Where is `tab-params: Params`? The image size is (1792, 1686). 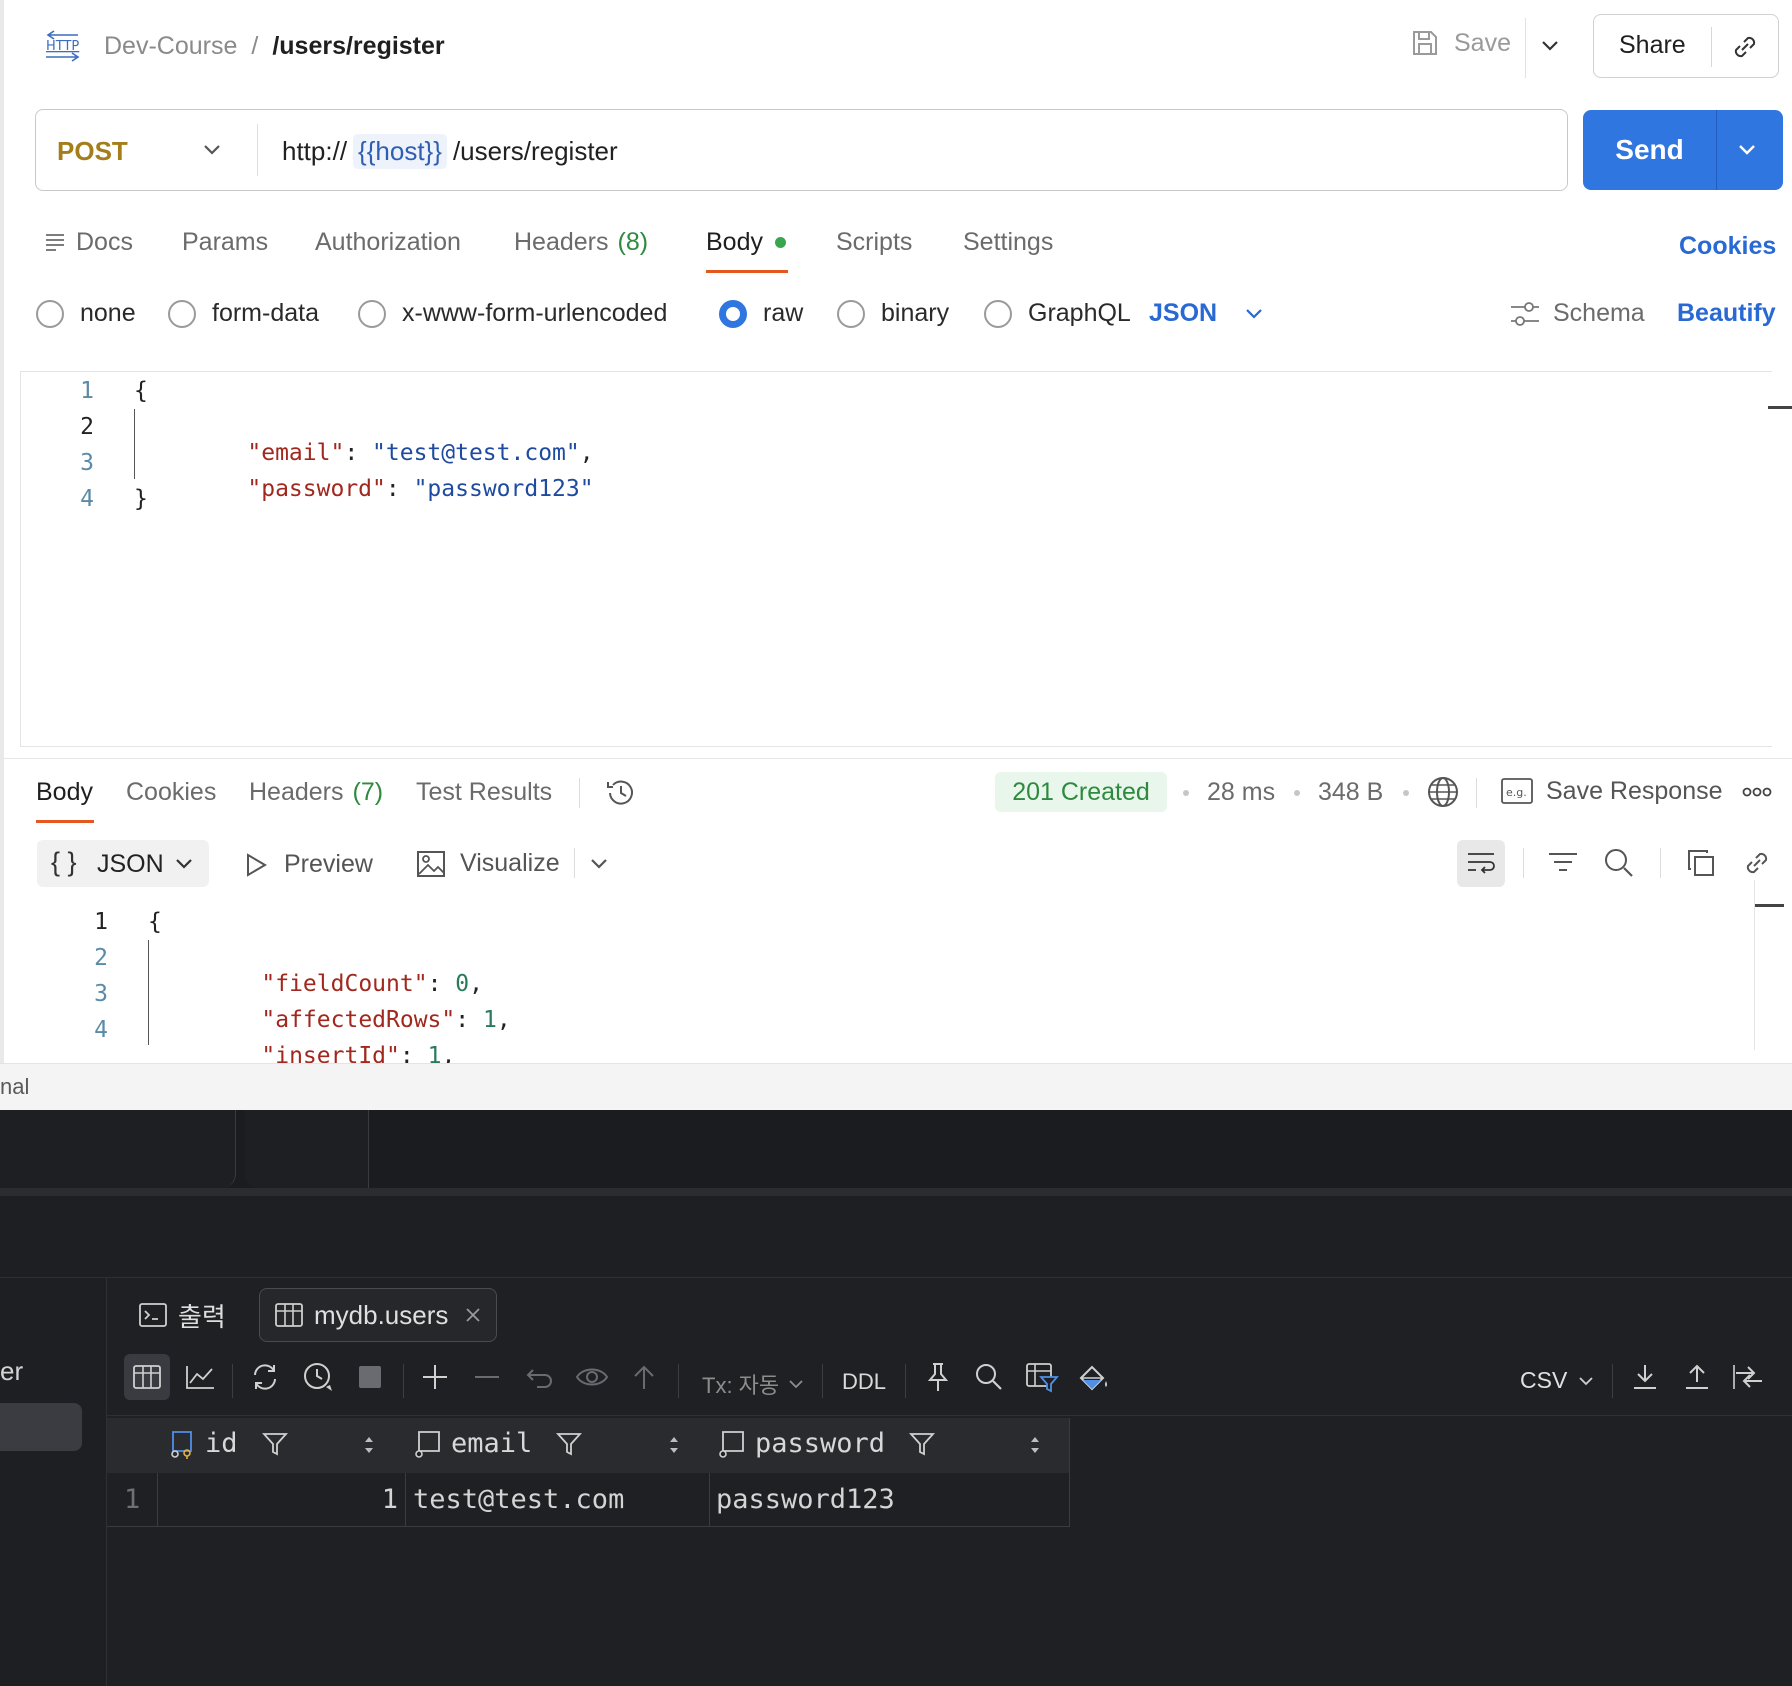 tab-params: Params is located at coordinates (225, 242).